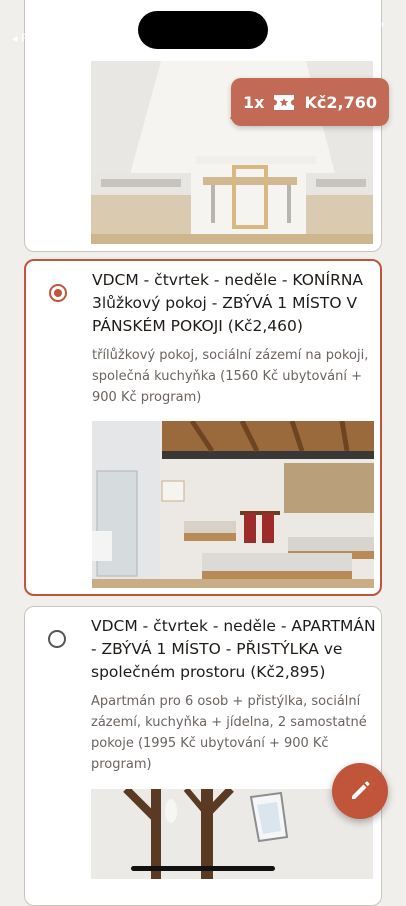 The width and height of the screenshot is (406, 906). Describe the element at coordinates (284, 102) in the screenshot. I see `ticket-icon` at that location.